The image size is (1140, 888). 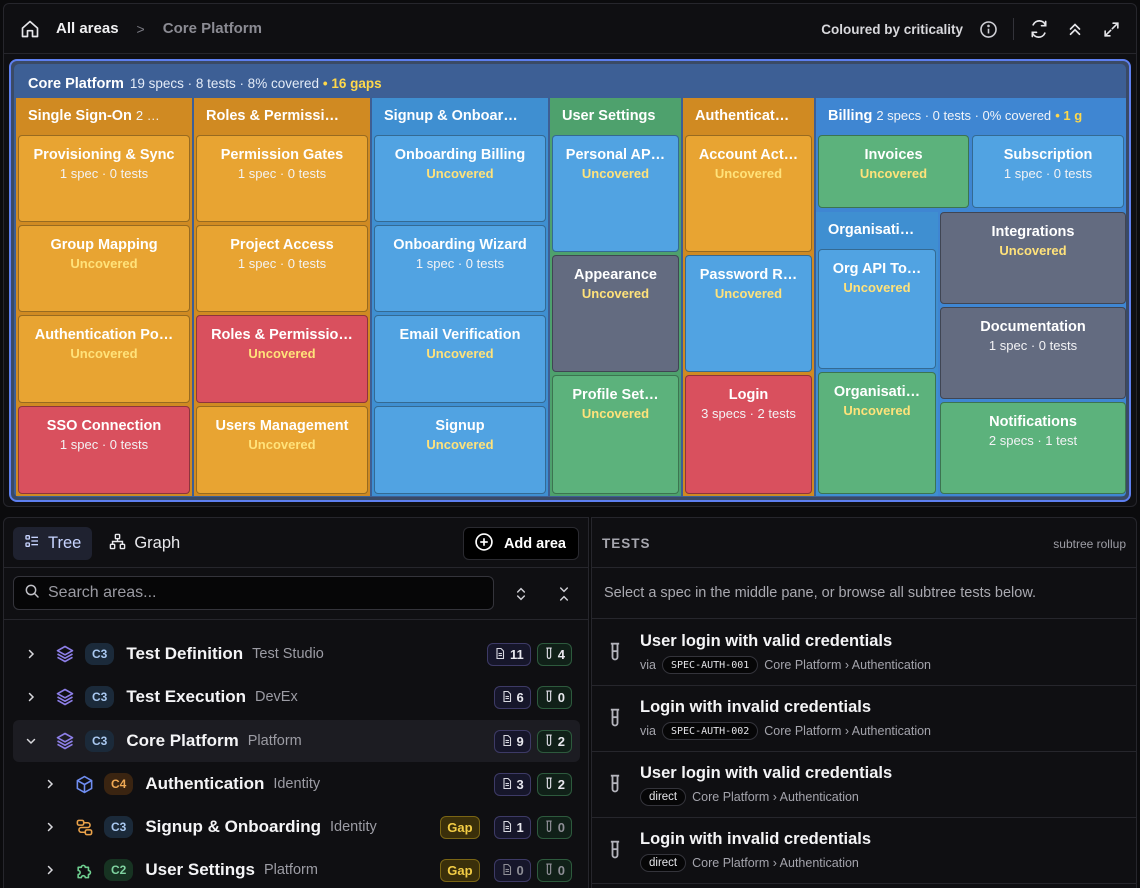 I want to click on gap-badge: Gap, so click(x=460, y=870).